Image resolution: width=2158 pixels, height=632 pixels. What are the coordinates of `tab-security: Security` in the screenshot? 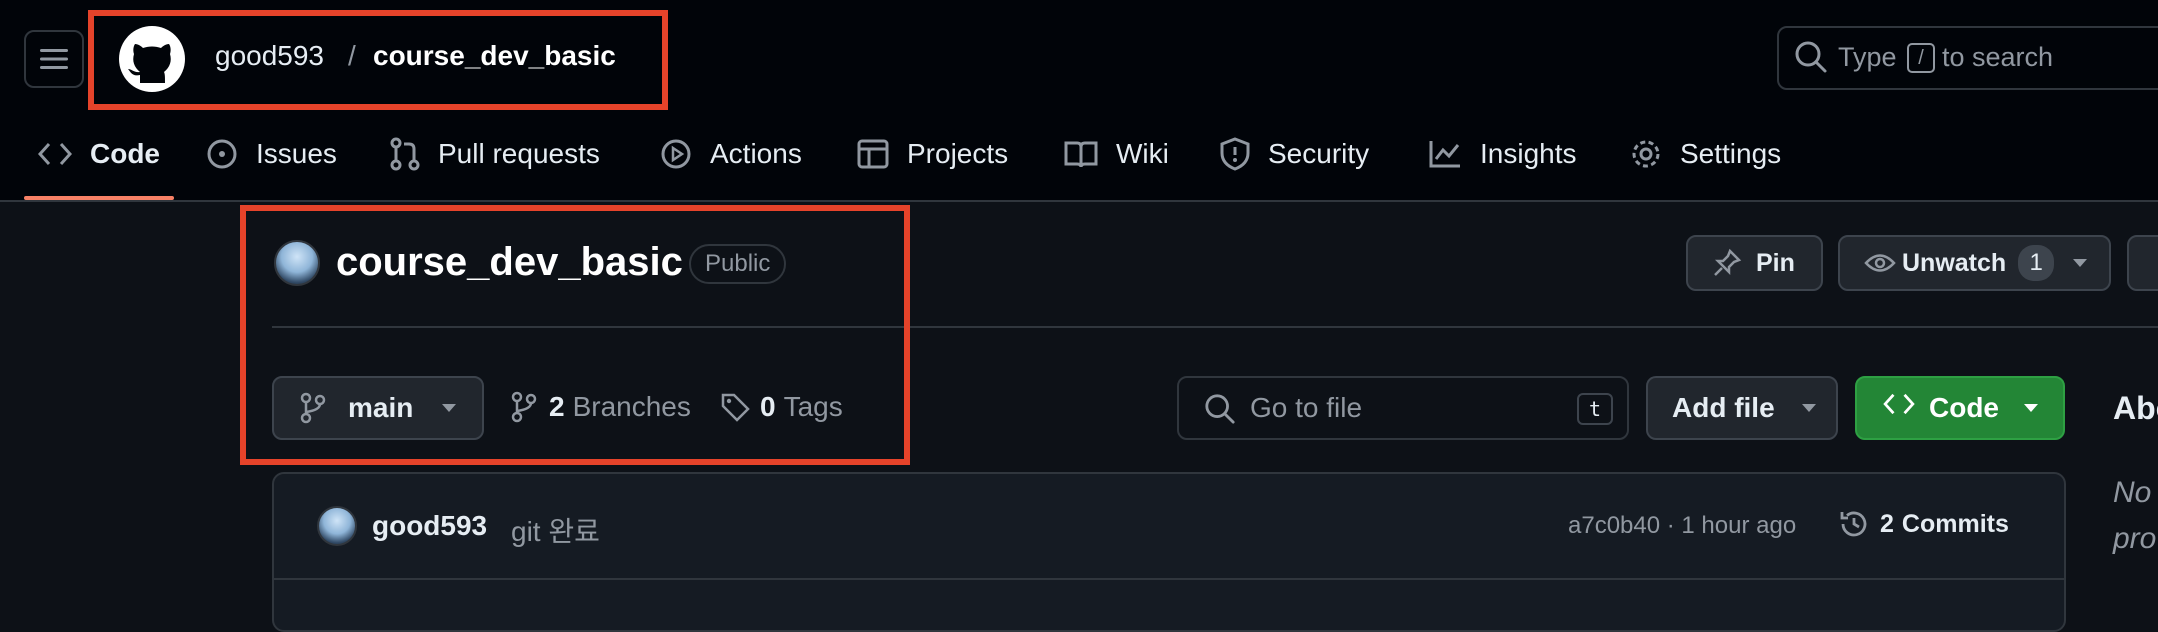 It's located at (1294, 154).